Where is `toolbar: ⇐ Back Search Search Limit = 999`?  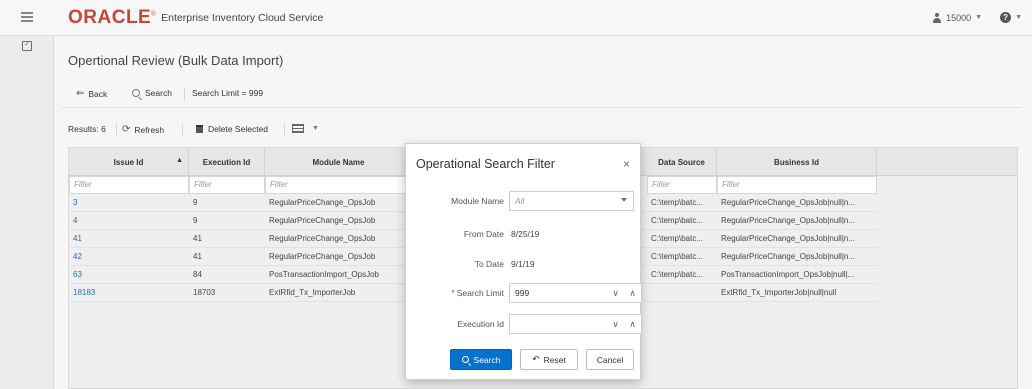
toolbar: ⇐ Back Search Search Limit = 999 is located at coordinates (542, 95).